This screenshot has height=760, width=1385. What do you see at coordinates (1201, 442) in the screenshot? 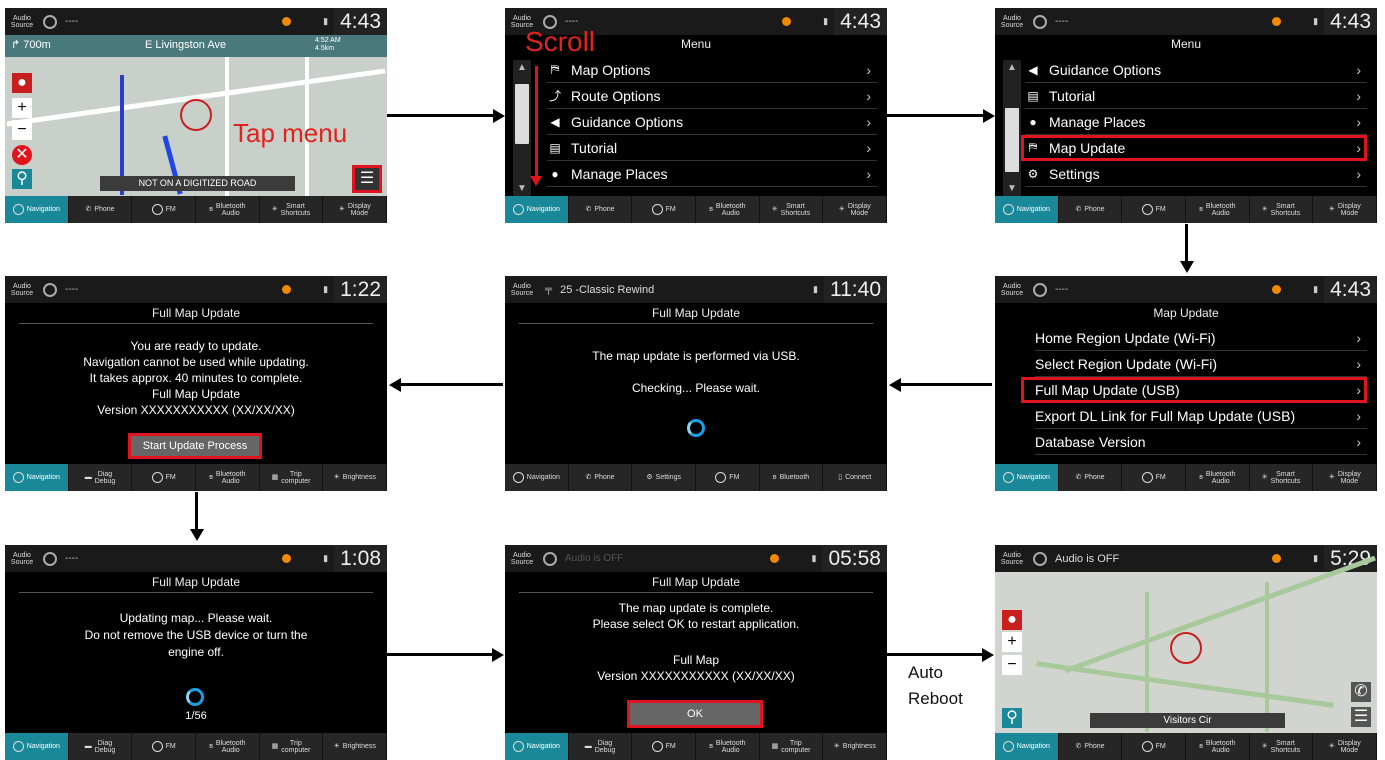
I see `menu-item: Database Version ›` at bounding box center [1201, 442].